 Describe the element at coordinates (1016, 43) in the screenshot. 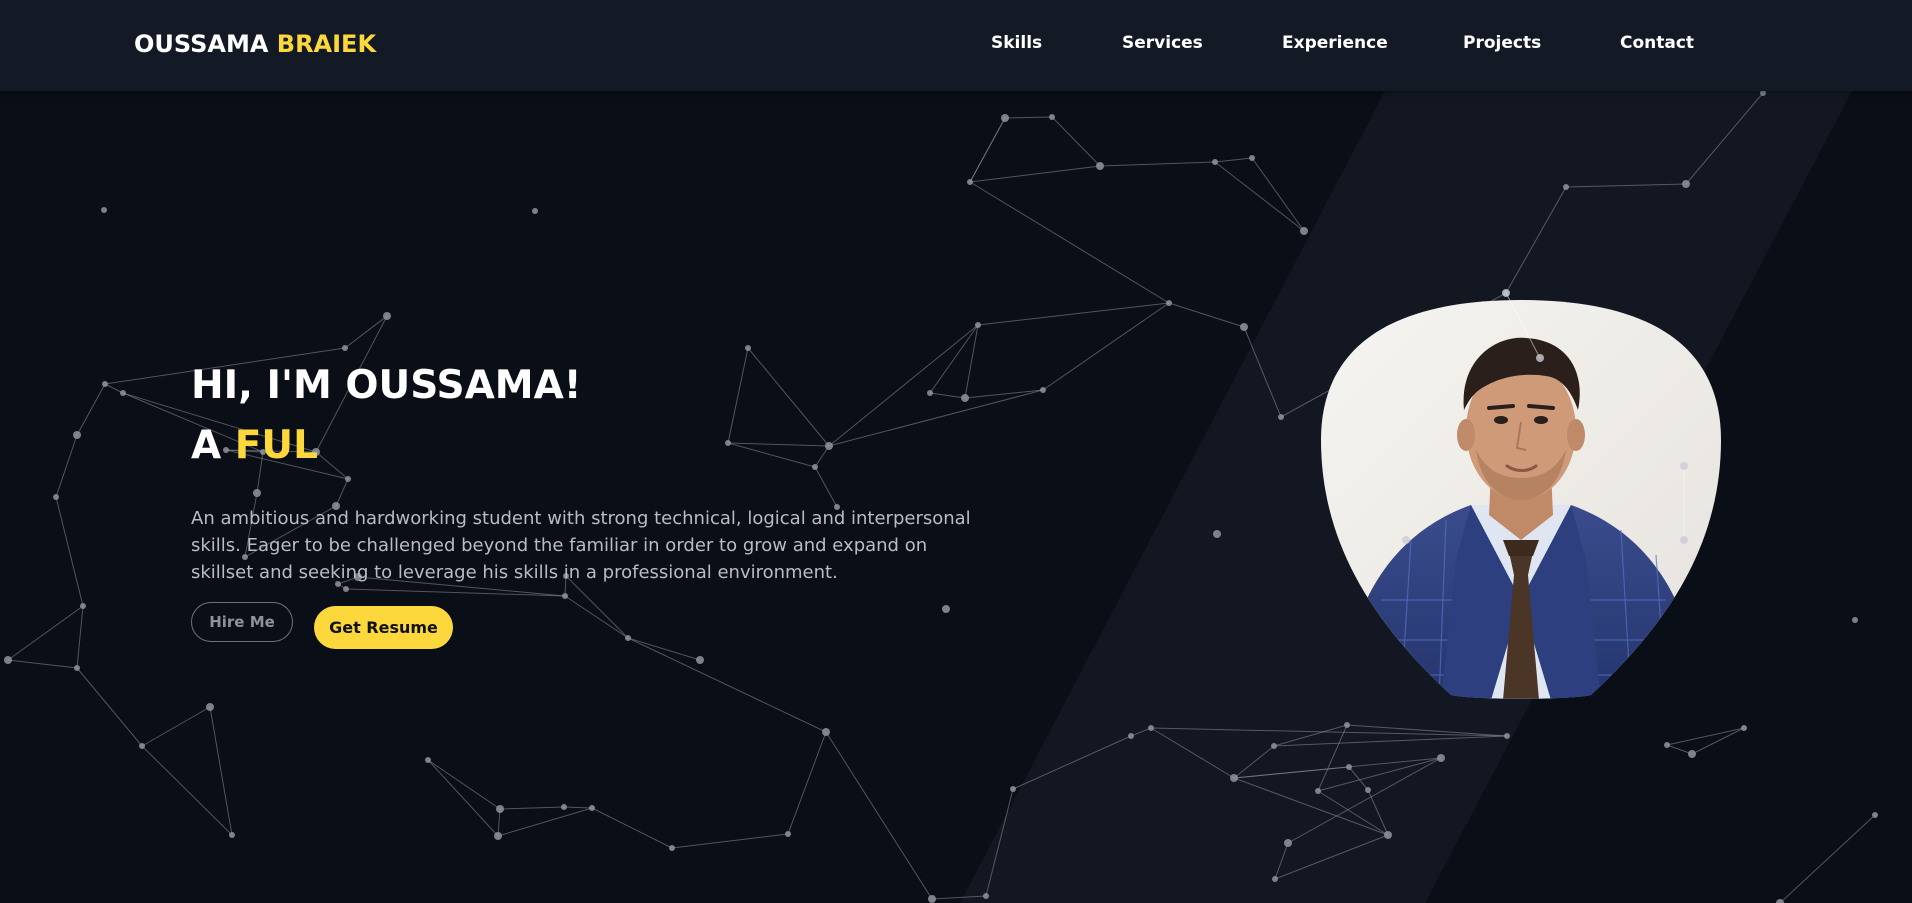

I see `nav-item-skills: Skills` at that location.